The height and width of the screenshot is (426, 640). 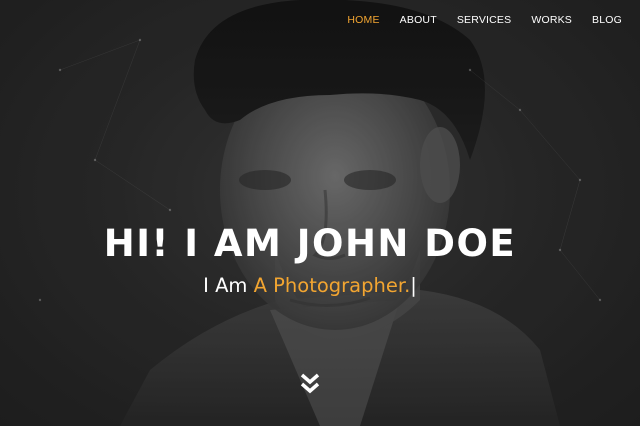 What do you see at coordinates (225, 285) in the screenshot?
I see `subline-prefix: I Am` at bounding box center [225, 285].